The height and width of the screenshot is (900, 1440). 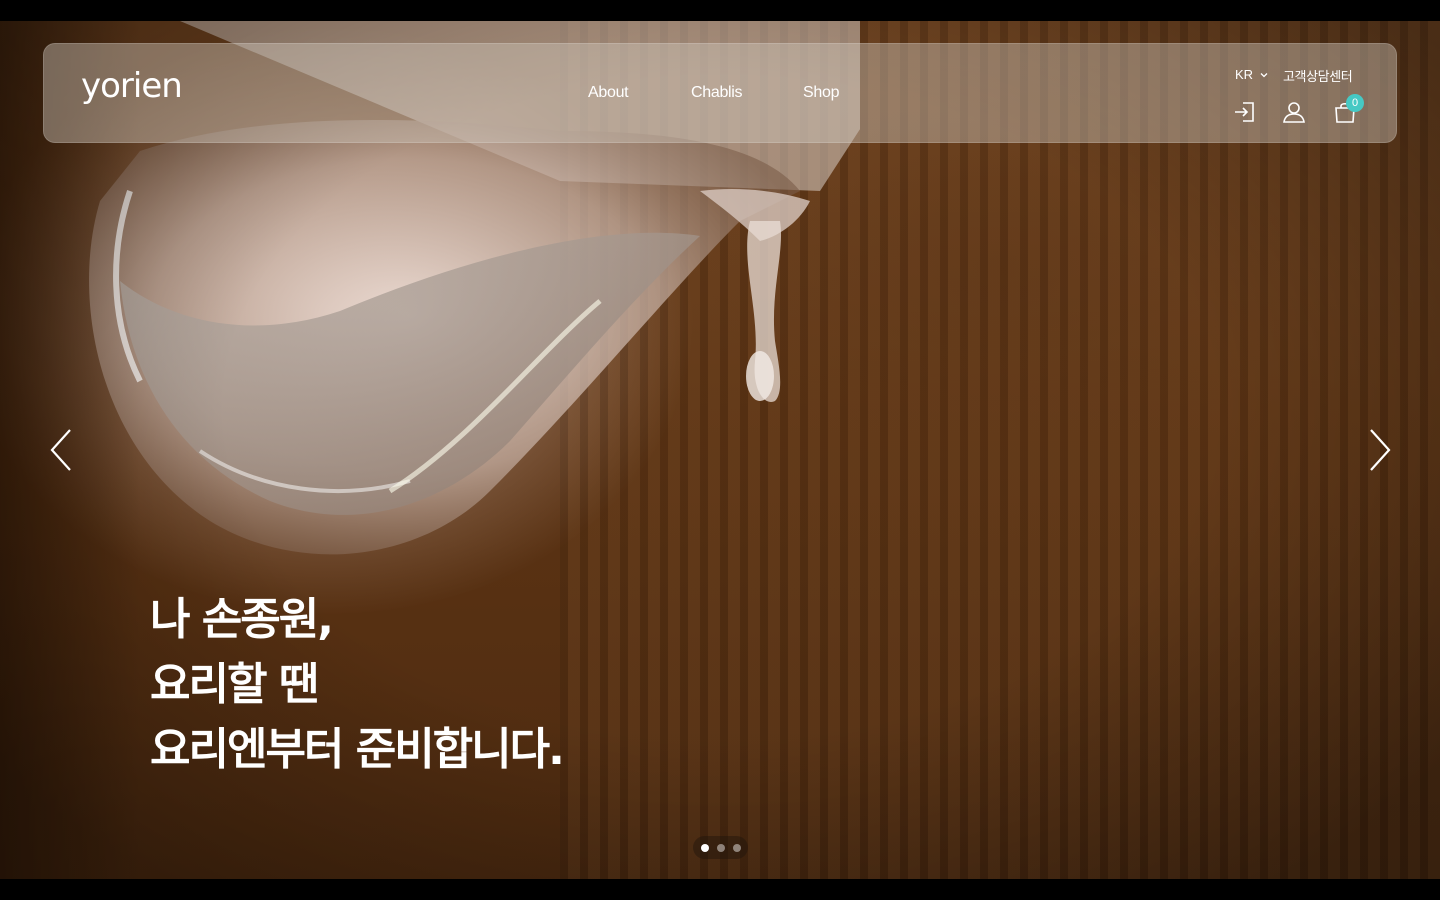 I want to click on chevron-down-icon, so click(x=1264, y=74).